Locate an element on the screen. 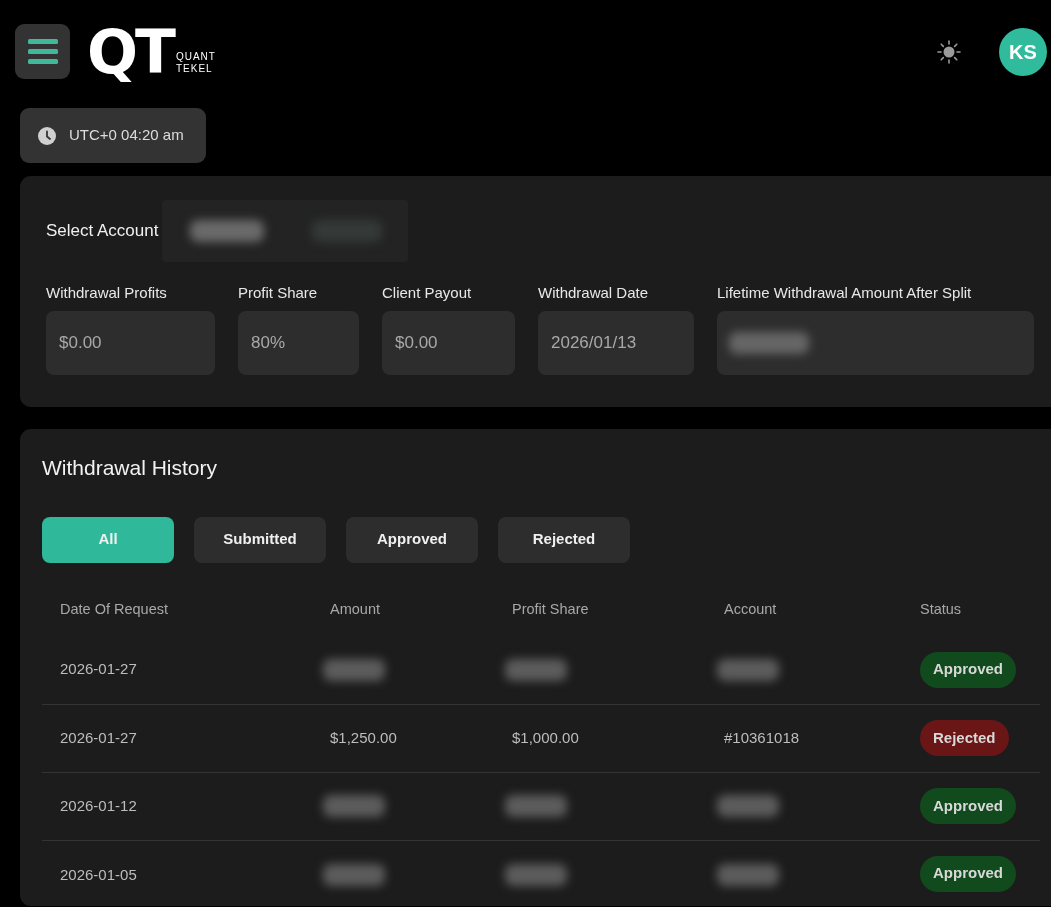 The width and height of the screenshot is (1051, 907). column-header: Date Of Request is located at coordinates (114, 610).